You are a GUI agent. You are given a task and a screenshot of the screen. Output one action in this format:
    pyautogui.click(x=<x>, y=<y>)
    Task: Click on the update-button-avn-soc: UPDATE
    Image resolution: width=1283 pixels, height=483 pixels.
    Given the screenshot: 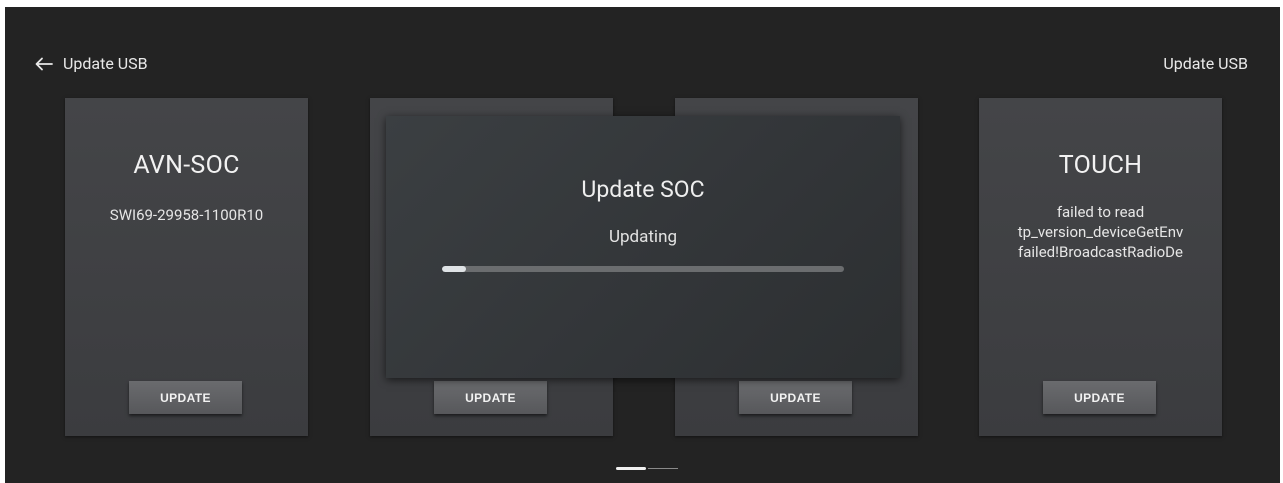 What is the action you would take?
    pyautogui.click(x=185, y=397)
    